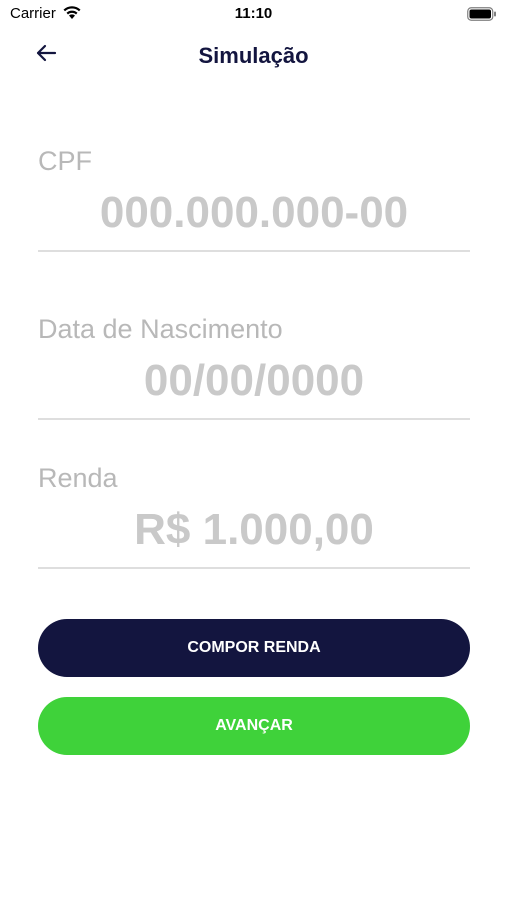  I want to click on income-field: Renda, so click(254, 517).